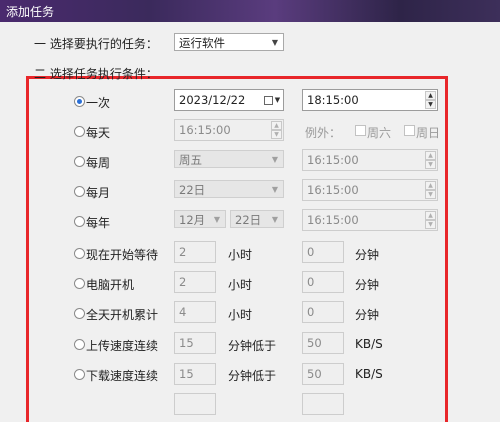  I want to click on radio-weekly, so click(79, 161).